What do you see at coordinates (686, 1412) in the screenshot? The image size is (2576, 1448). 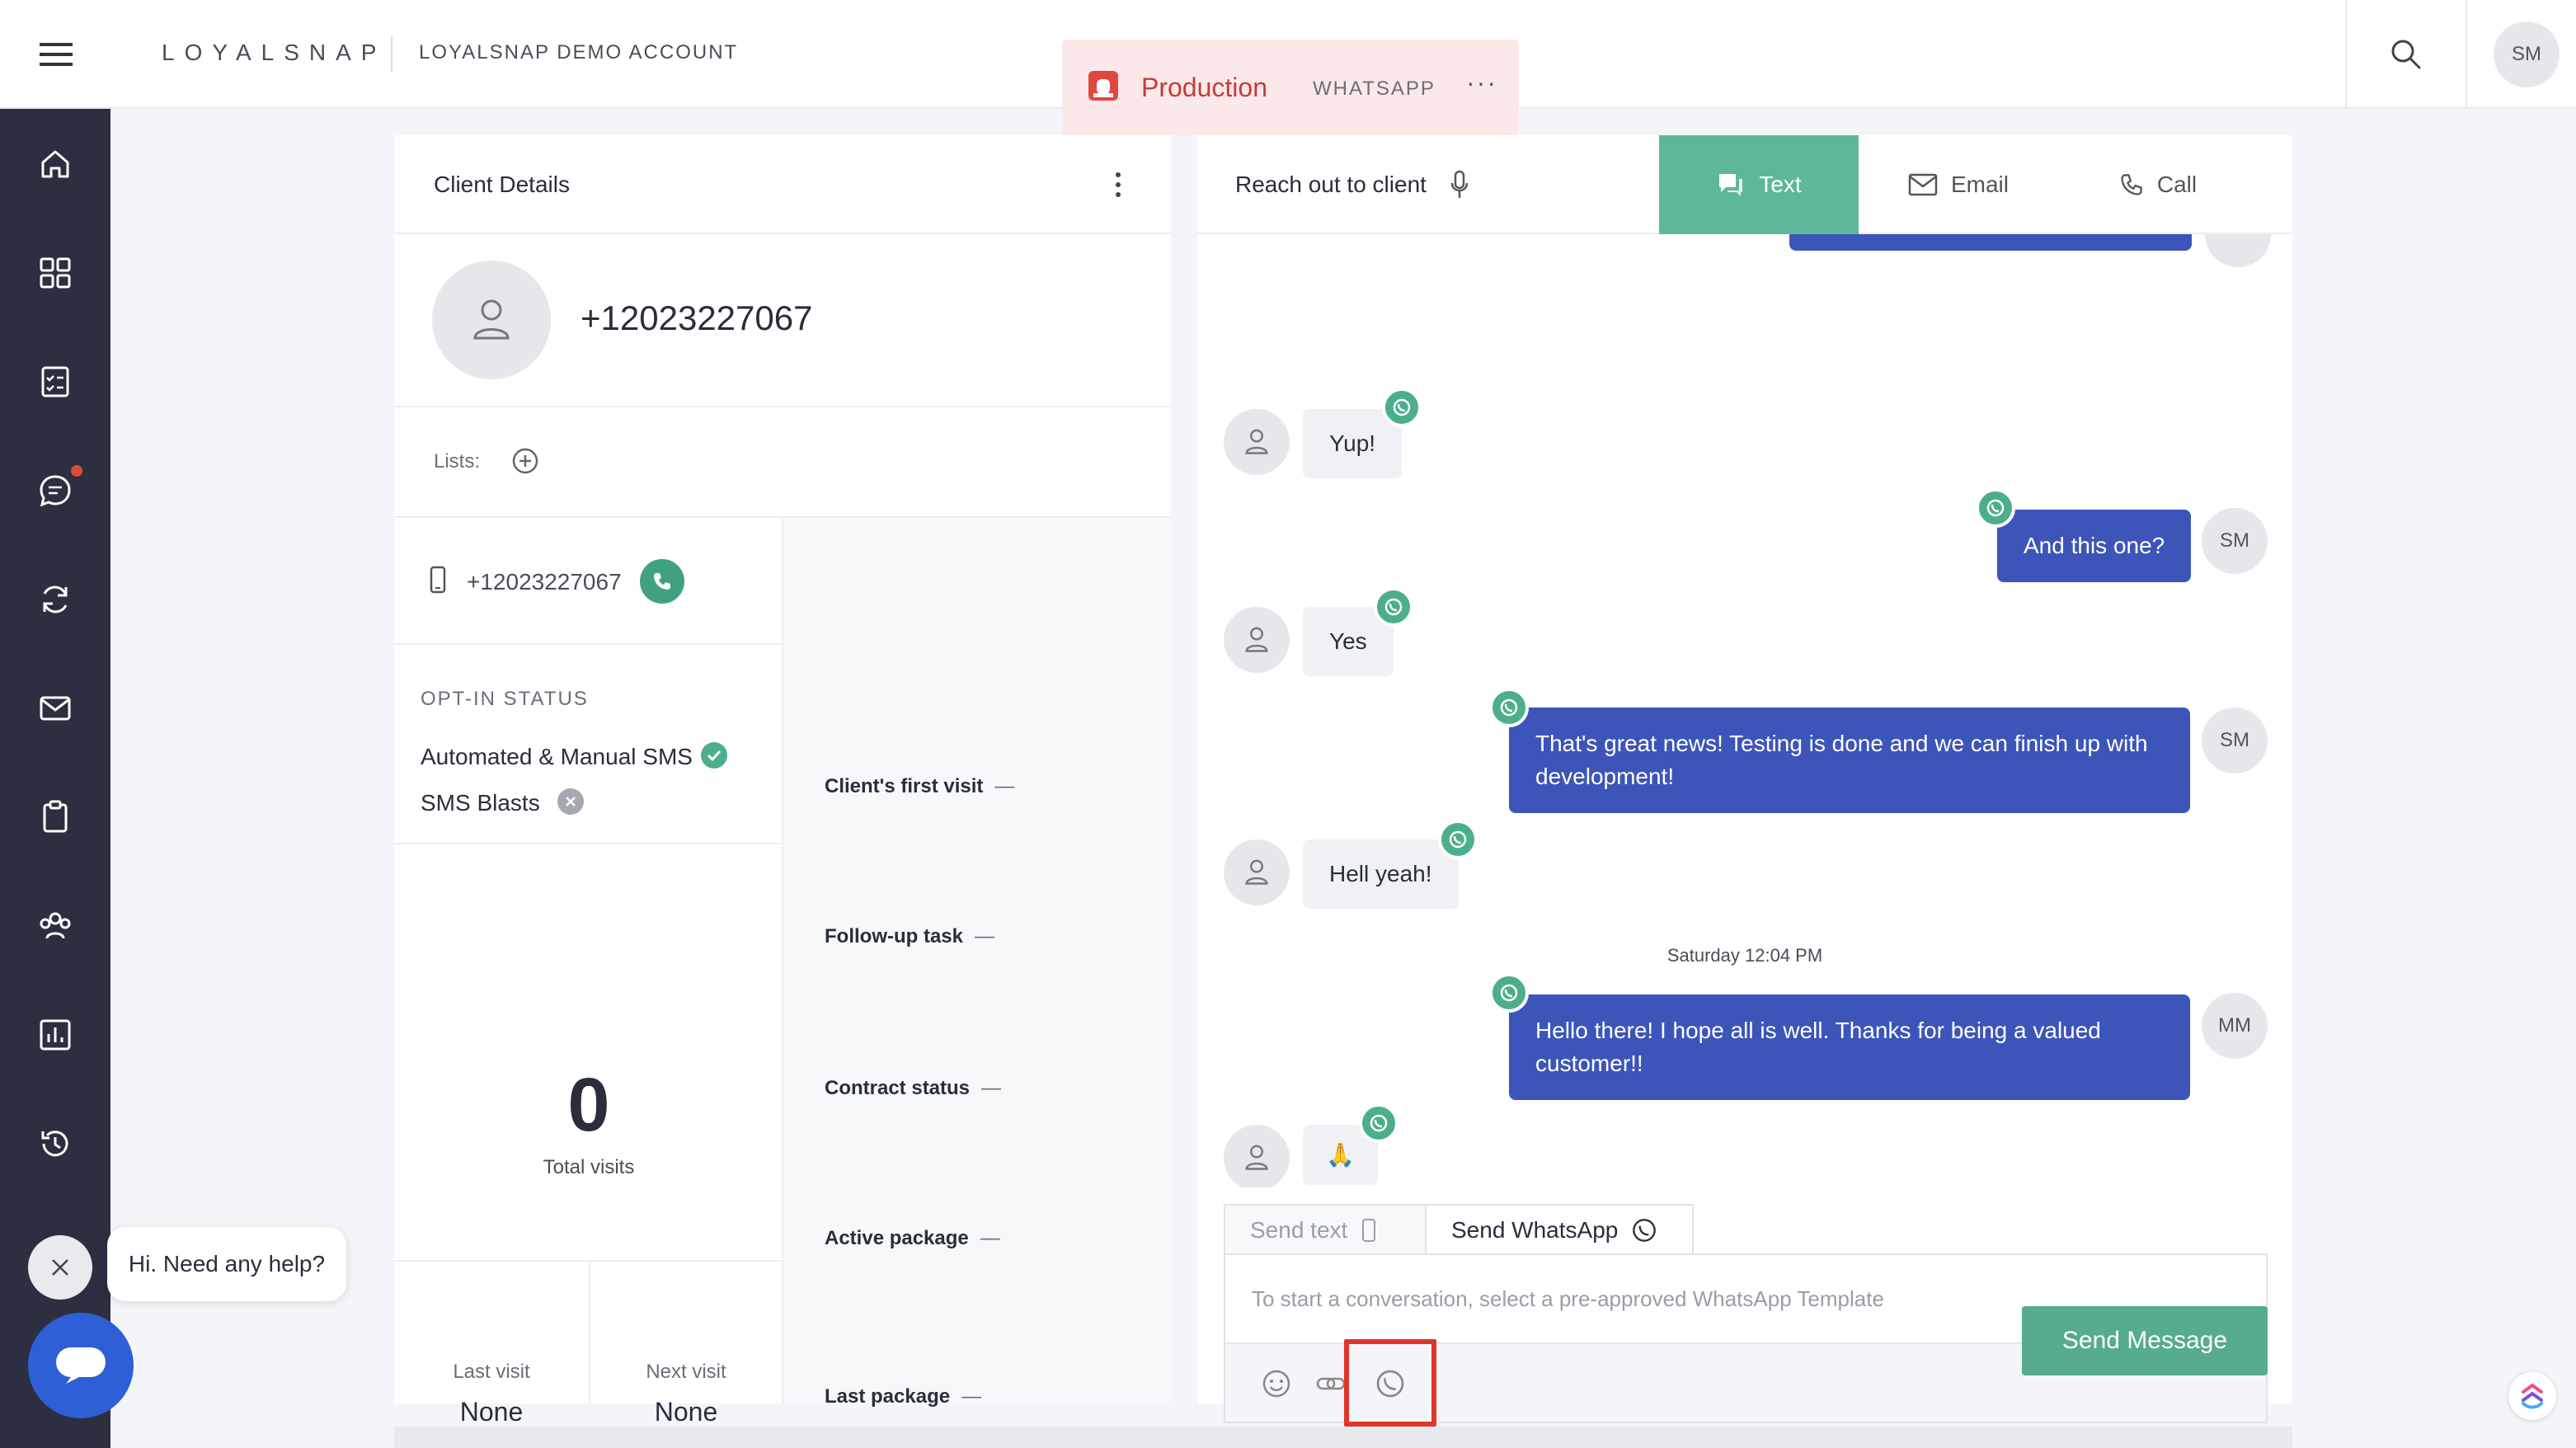 I see `next-visit-value: None` at bounding box center [686, 1412].